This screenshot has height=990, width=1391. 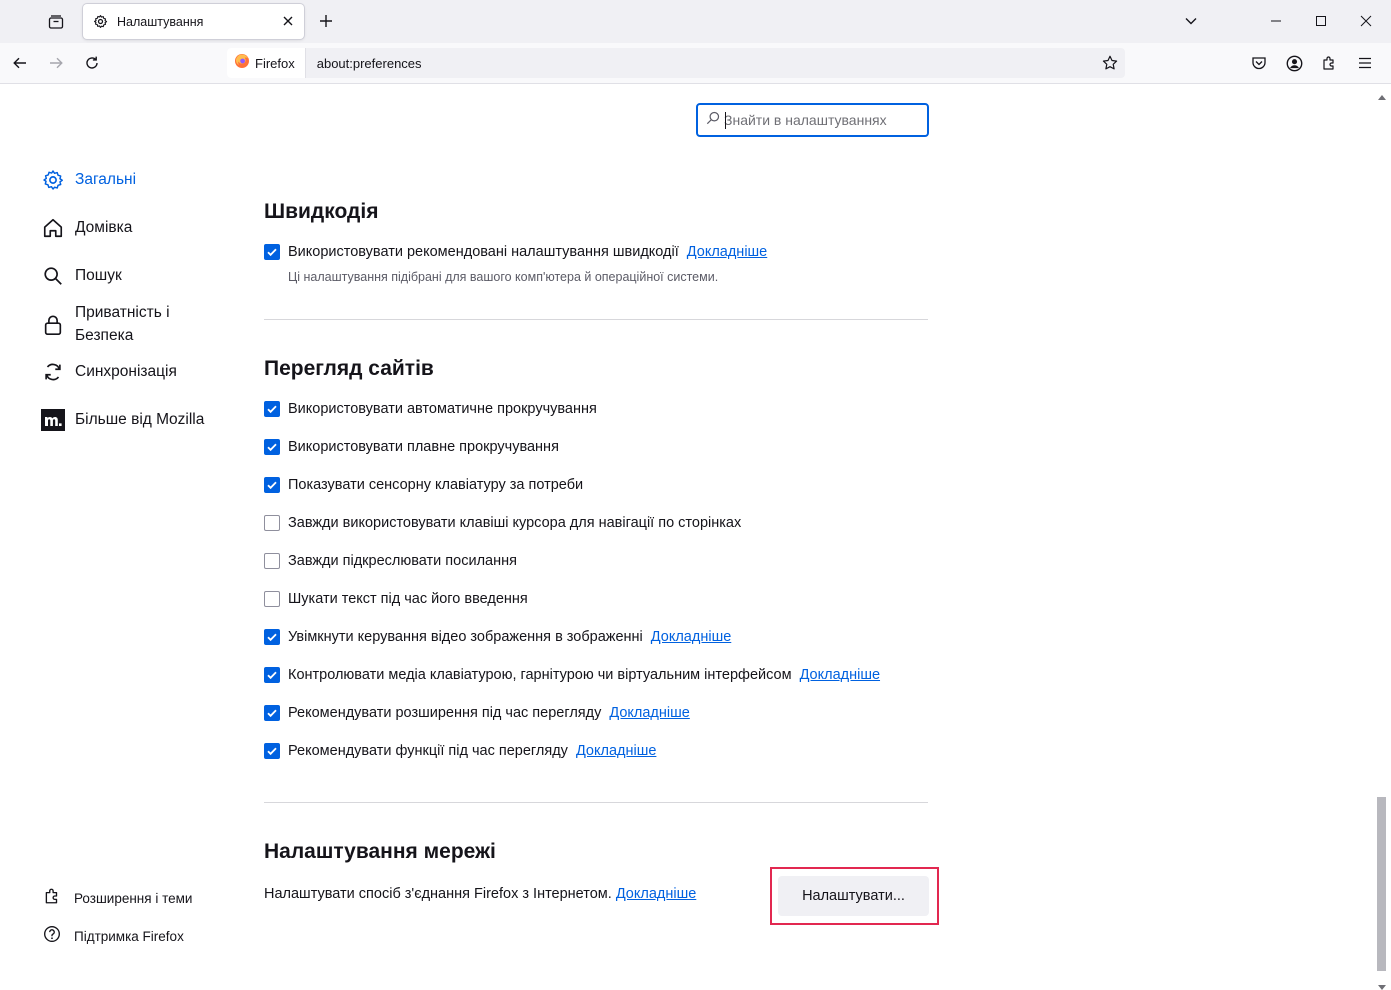 I want to click on sidebar-item-label: Загальні, so click(x=106, y=179).